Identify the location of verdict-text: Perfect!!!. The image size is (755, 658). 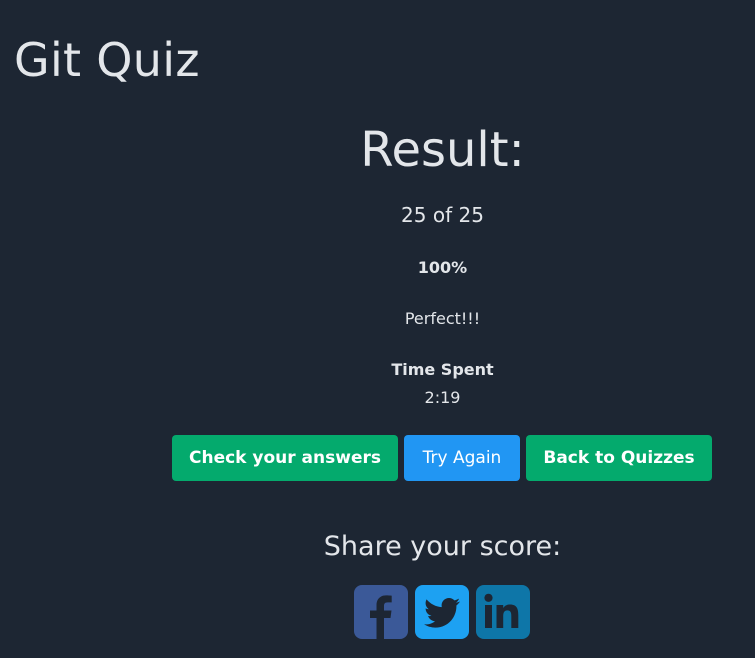
(442, 318).